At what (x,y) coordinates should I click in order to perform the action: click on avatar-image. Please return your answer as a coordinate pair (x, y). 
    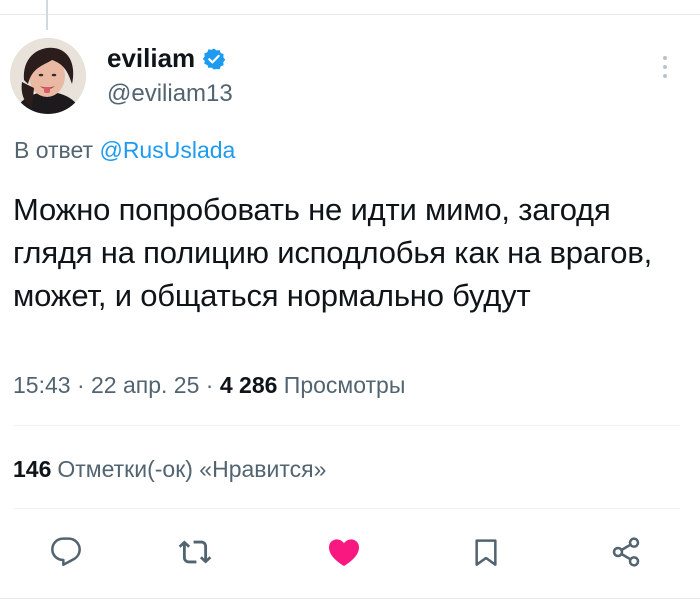
    Looking at the image, I should click on (48, 76).